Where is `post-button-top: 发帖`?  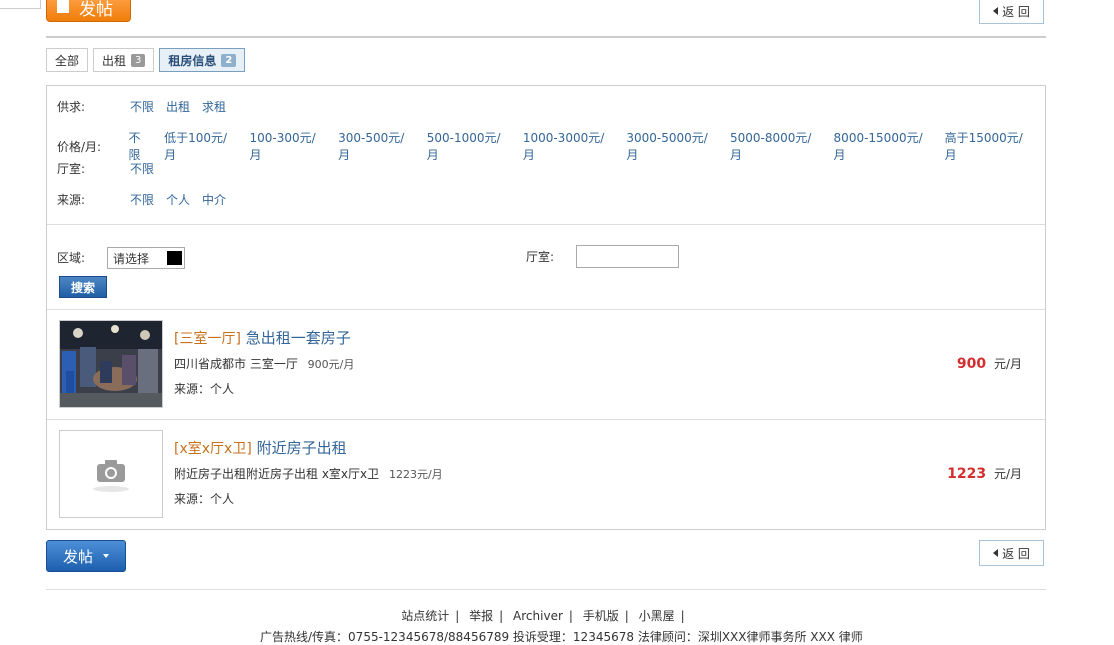 post-button-top: 发帖 is located at coordinates (88, 11).